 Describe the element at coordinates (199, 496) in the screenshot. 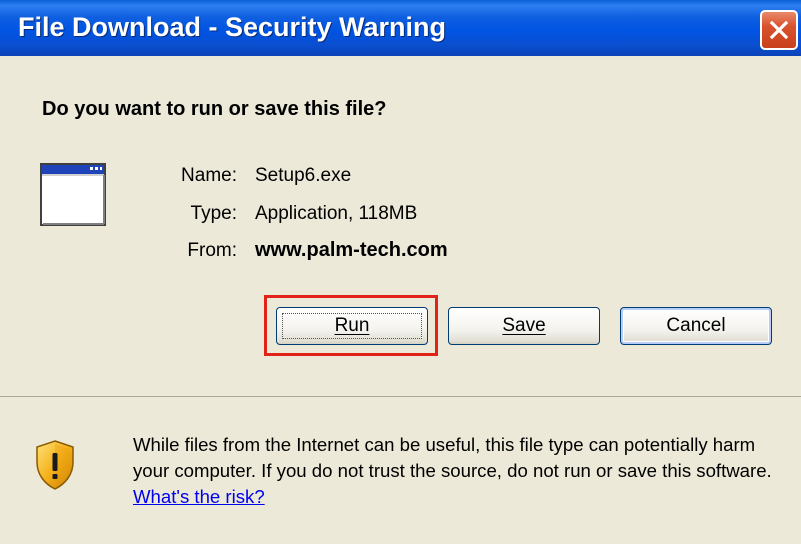

I see `whats-the-risk-link: What's the risk?` at that location.